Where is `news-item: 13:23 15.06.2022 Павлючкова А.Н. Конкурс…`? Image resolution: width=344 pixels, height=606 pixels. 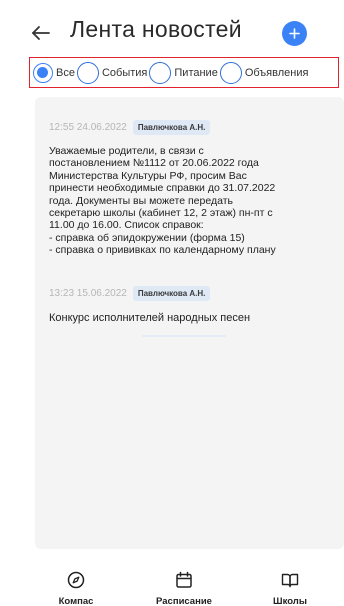 news-item: 13:23 15.06.2022 Павлючкова А.Н. Конкурс… is located at coordinates (189, 304).